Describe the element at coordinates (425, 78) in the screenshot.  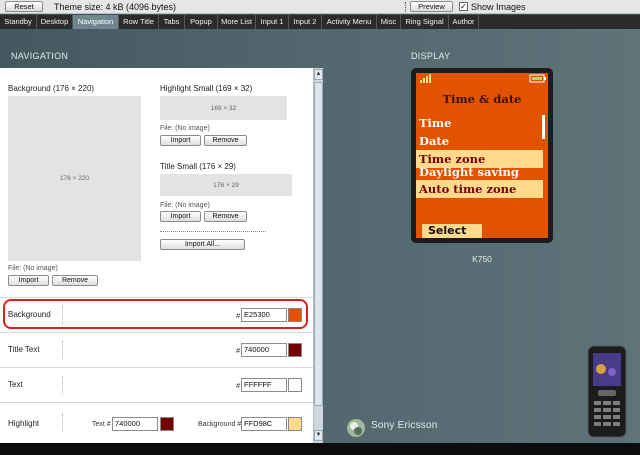
I see `signal-icon` at that location.